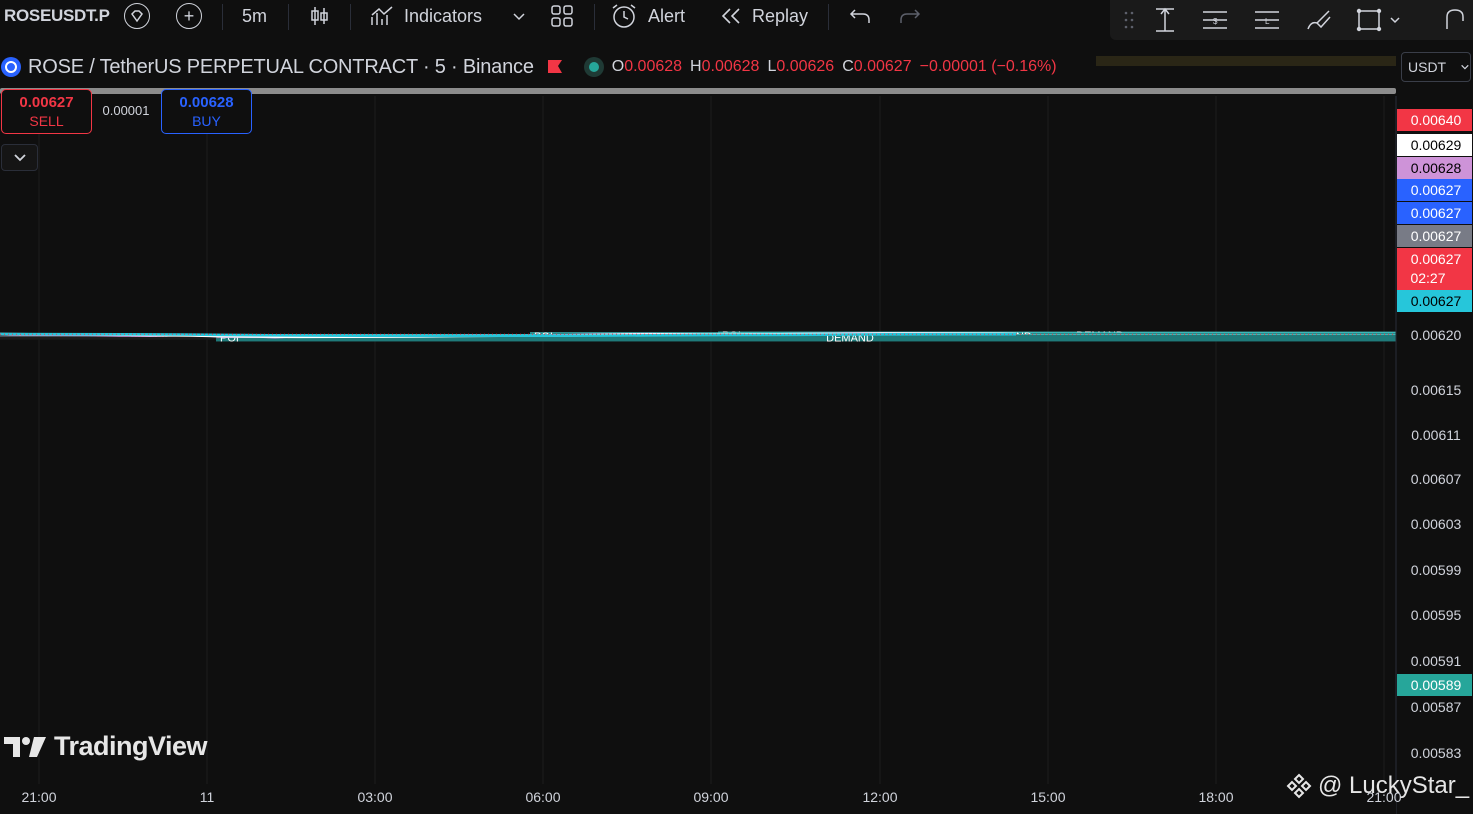 The height and width of the screenshot is (814, 1473). Describe the element at coordinates (882, 66) in the screenshot. I see `close-value: 0.00627` at that location.